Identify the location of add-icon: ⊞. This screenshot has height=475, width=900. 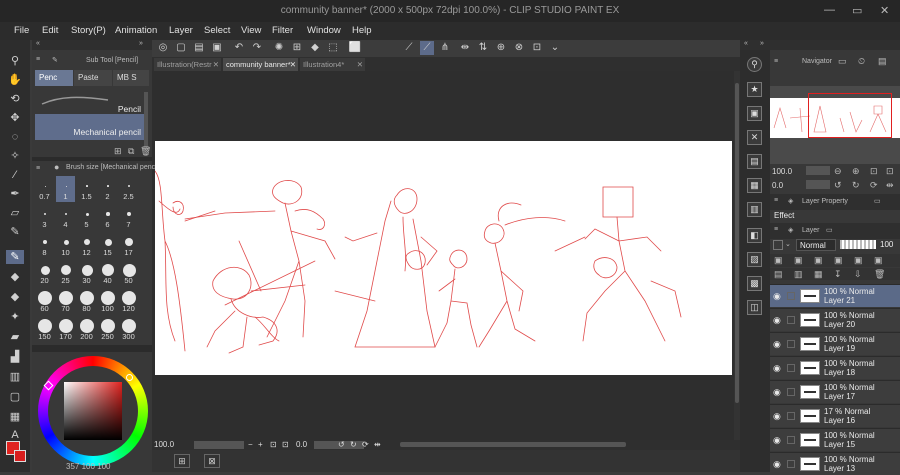
(118, 151).